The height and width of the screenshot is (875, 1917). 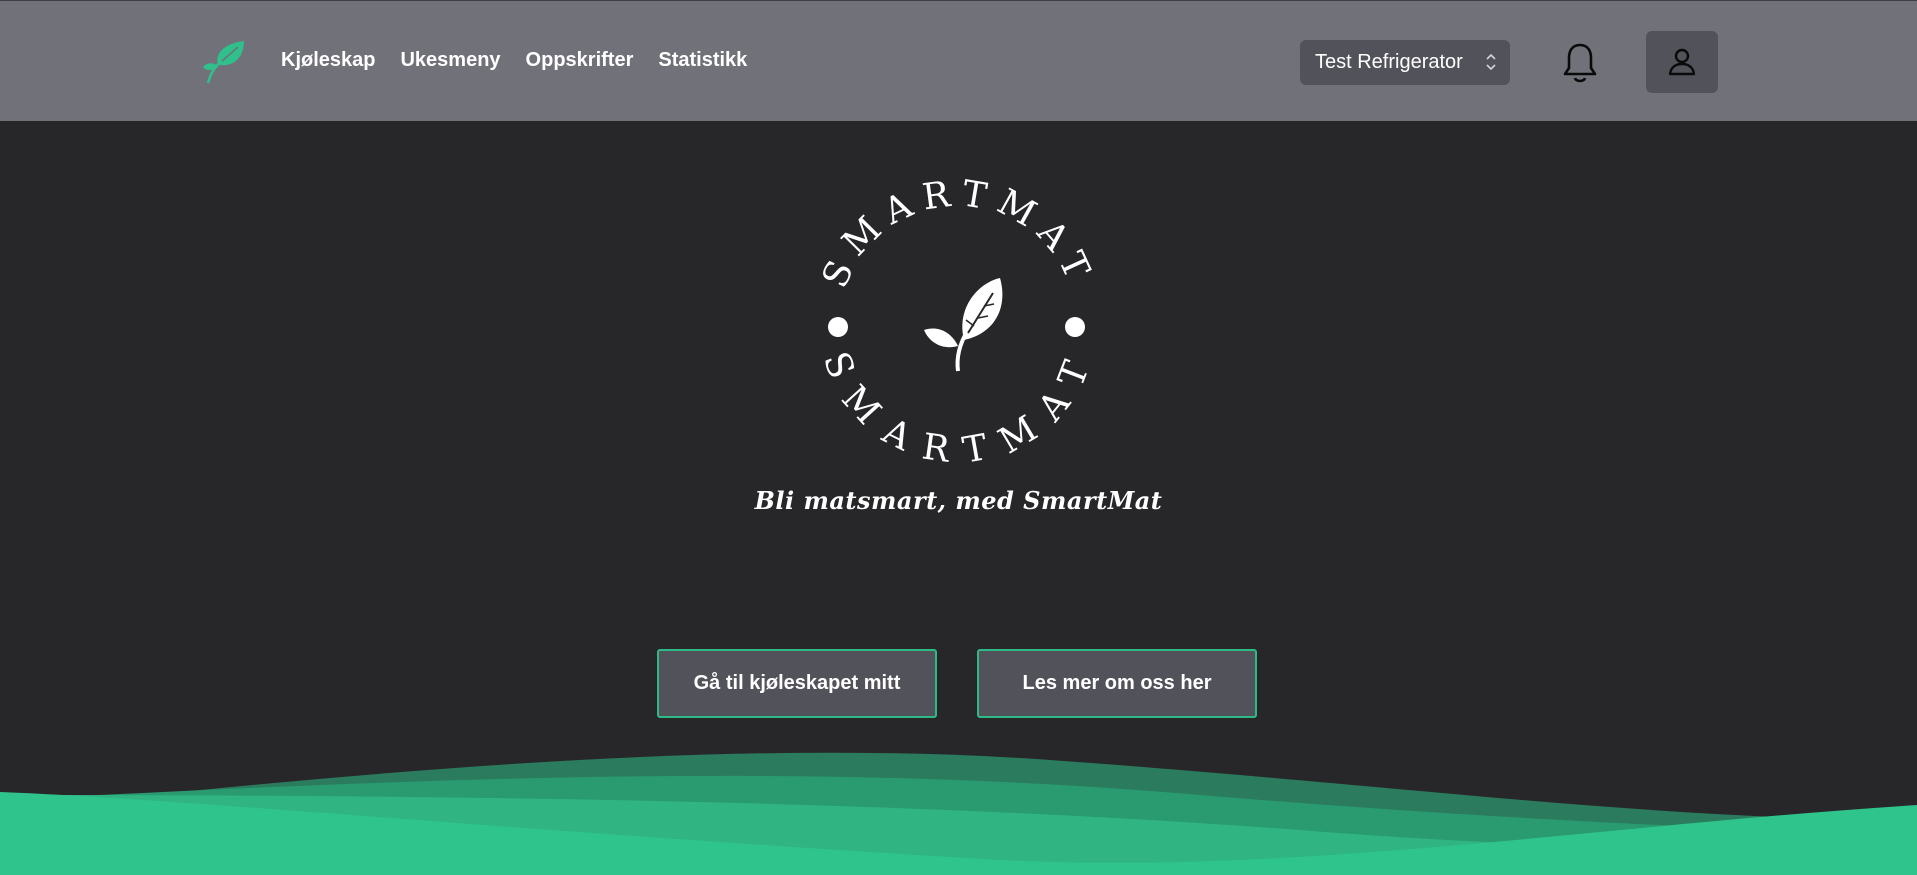 I want to click on leaf-logo-icon, so click(x=224, y=61).